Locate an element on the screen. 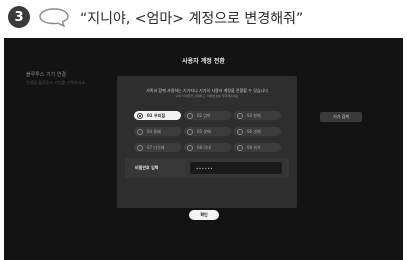 Image resolution: width=407 pixels, height=260 pixels. dialog-hint: 나의 닉네임을 선택하고, 비밀번호를 입력해주세요 is located at coordinates (207, 96).